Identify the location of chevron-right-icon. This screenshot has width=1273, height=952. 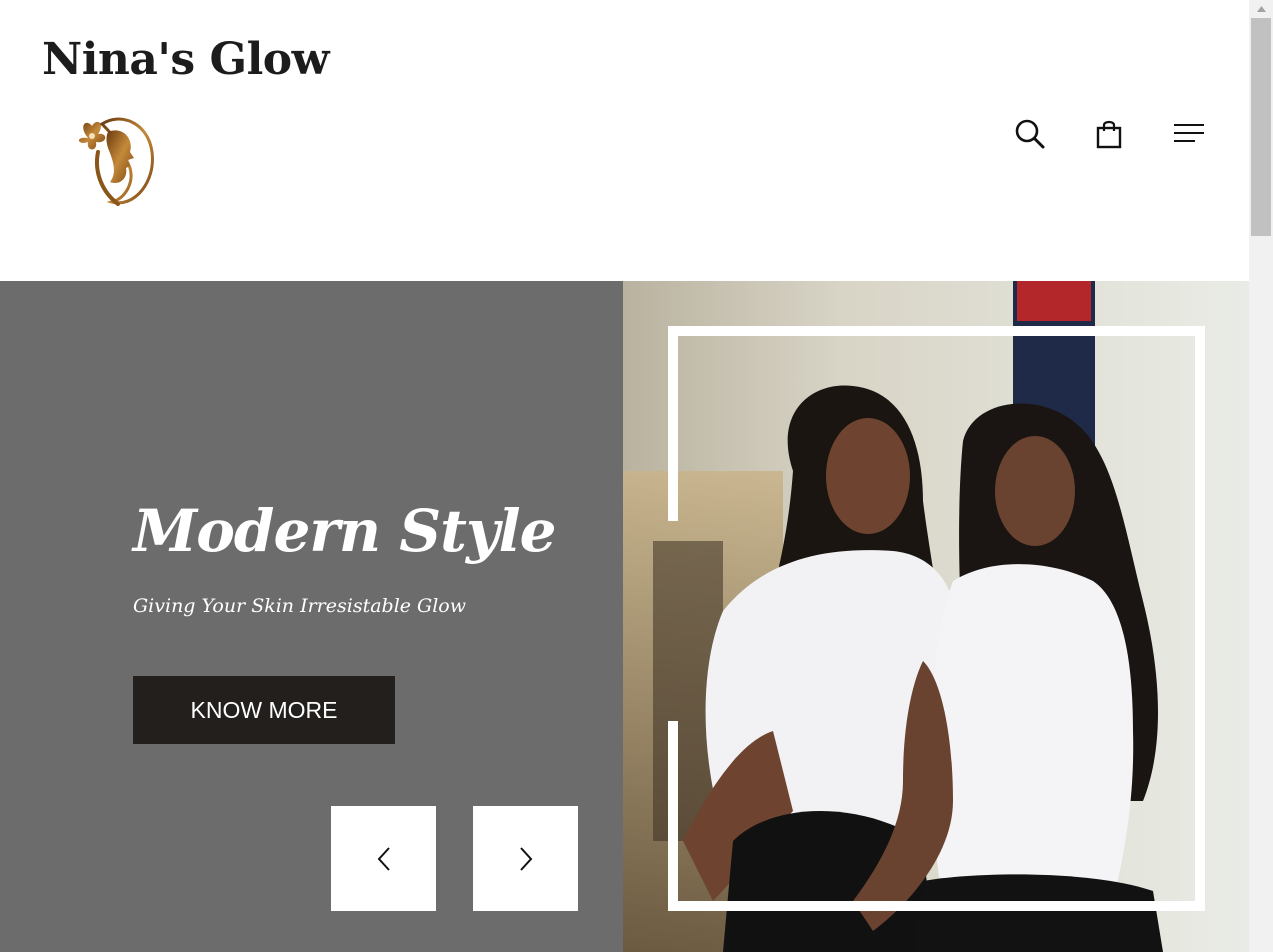
(525, 858).